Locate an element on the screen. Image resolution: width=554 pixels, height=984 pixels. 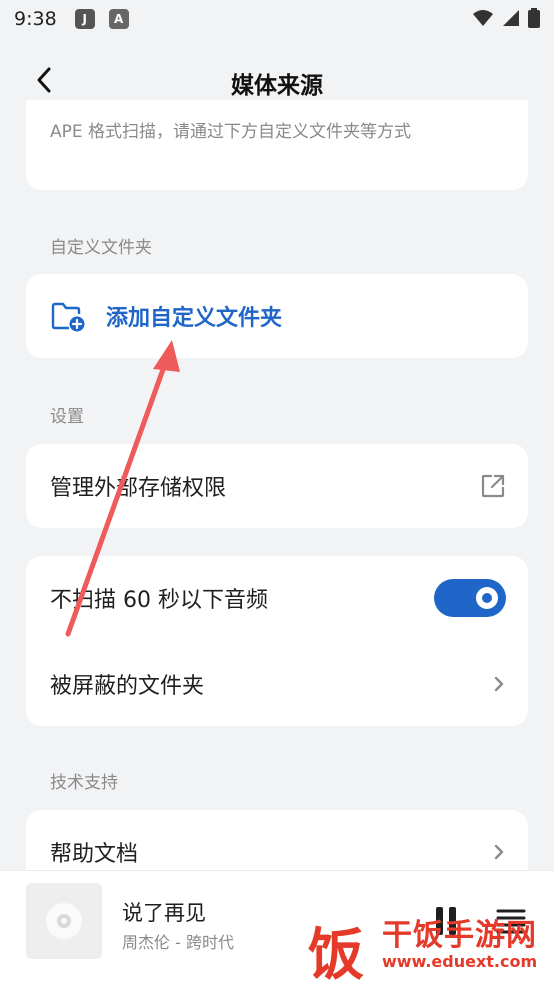
section-label-settings: 设置 is located at coordinates (67, 417).